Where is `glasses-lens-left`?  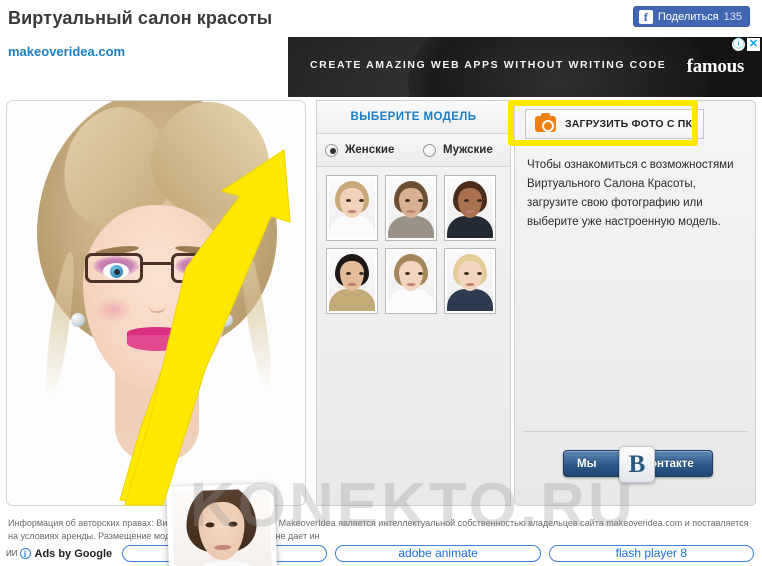 glasses-lens-left is located at coordinates (114, 268).